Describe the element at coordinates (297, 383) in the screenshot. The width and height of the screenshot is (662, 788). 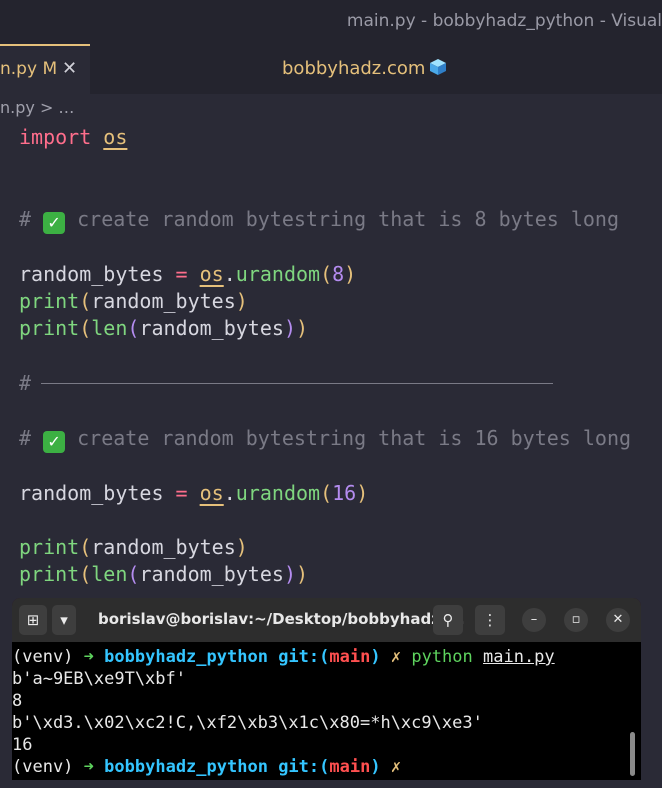
I see `separator-rule` at that location.